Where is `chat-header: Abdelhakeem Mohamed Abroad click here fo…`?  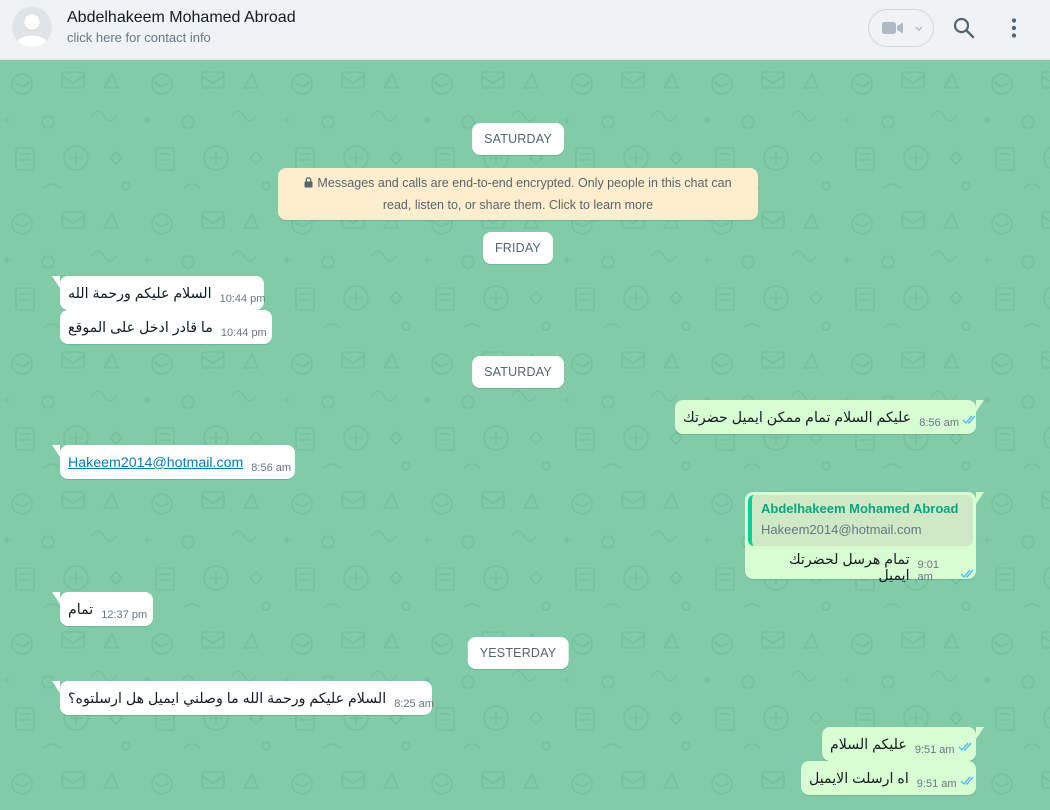
chat-header: Abdelhakeem Mohamed Abroad click here fo… is located at coordinates (525, 30).